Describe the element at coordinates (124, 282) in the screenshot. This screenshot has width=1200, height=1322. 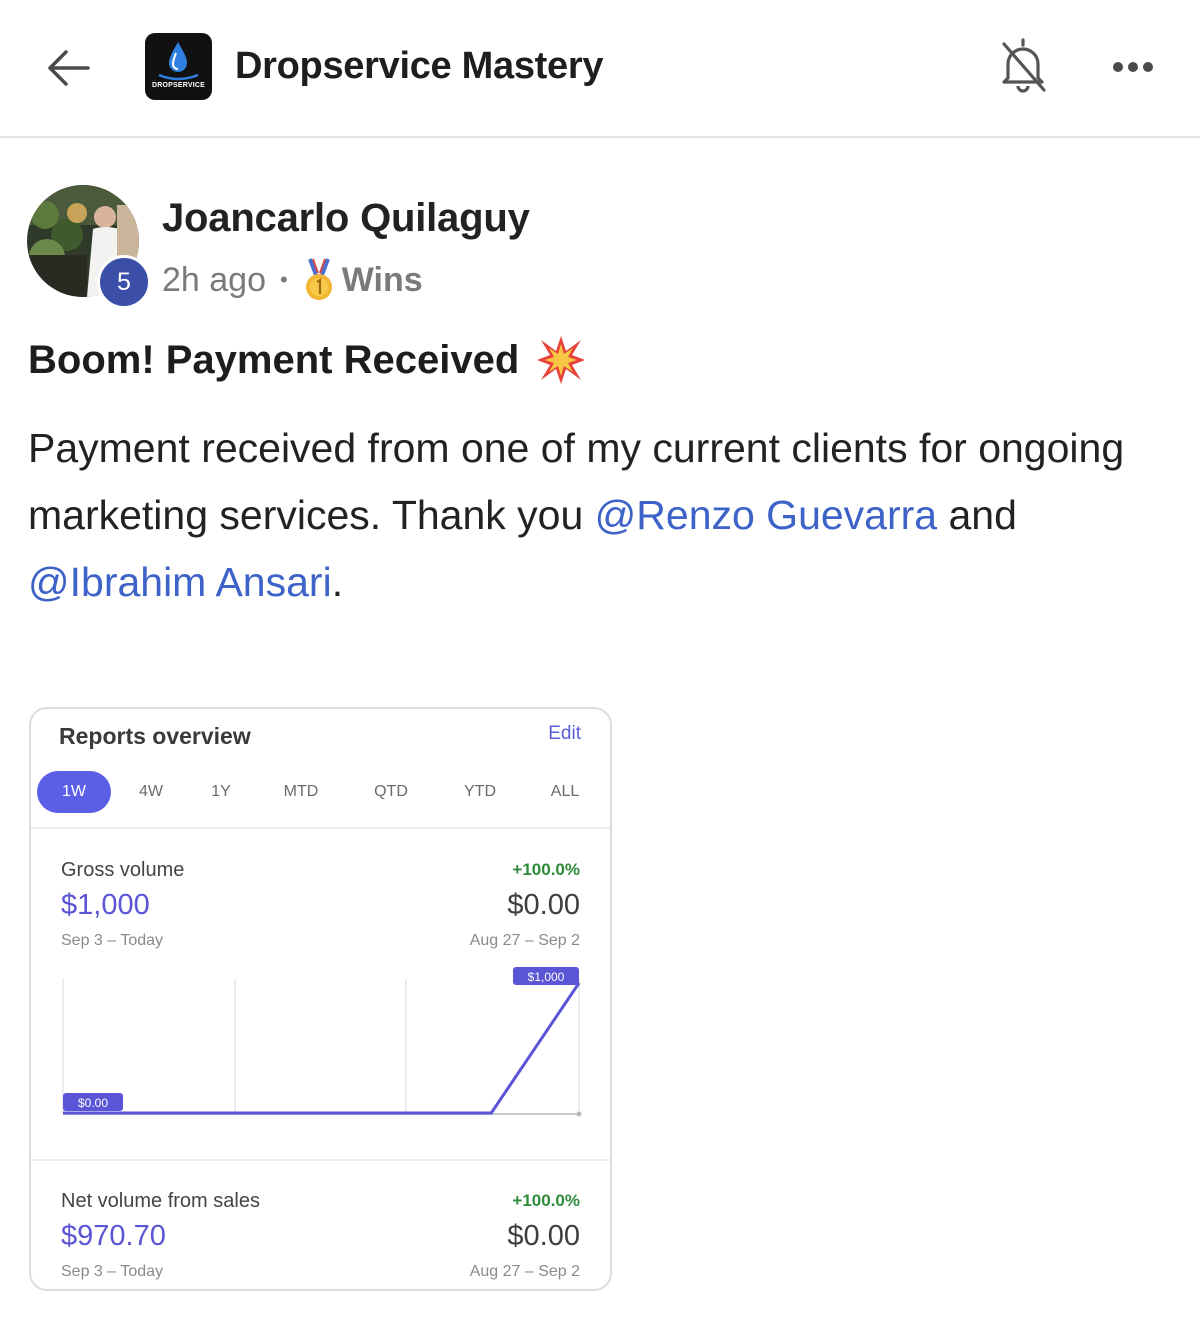
I see `level-badge: 5` at that location.